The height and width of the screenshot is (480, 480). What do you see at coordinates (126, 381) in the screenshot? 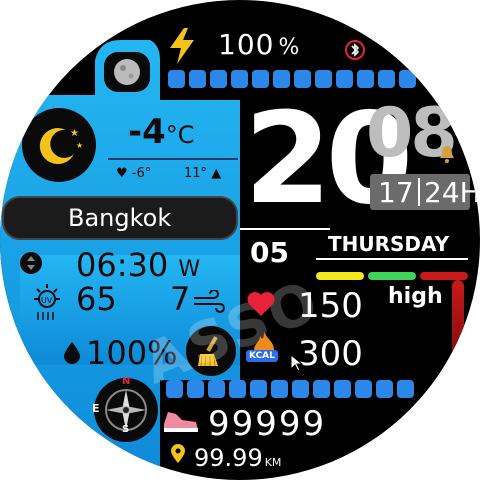
I see `compass-north: N` at bounding box center [126, 381].